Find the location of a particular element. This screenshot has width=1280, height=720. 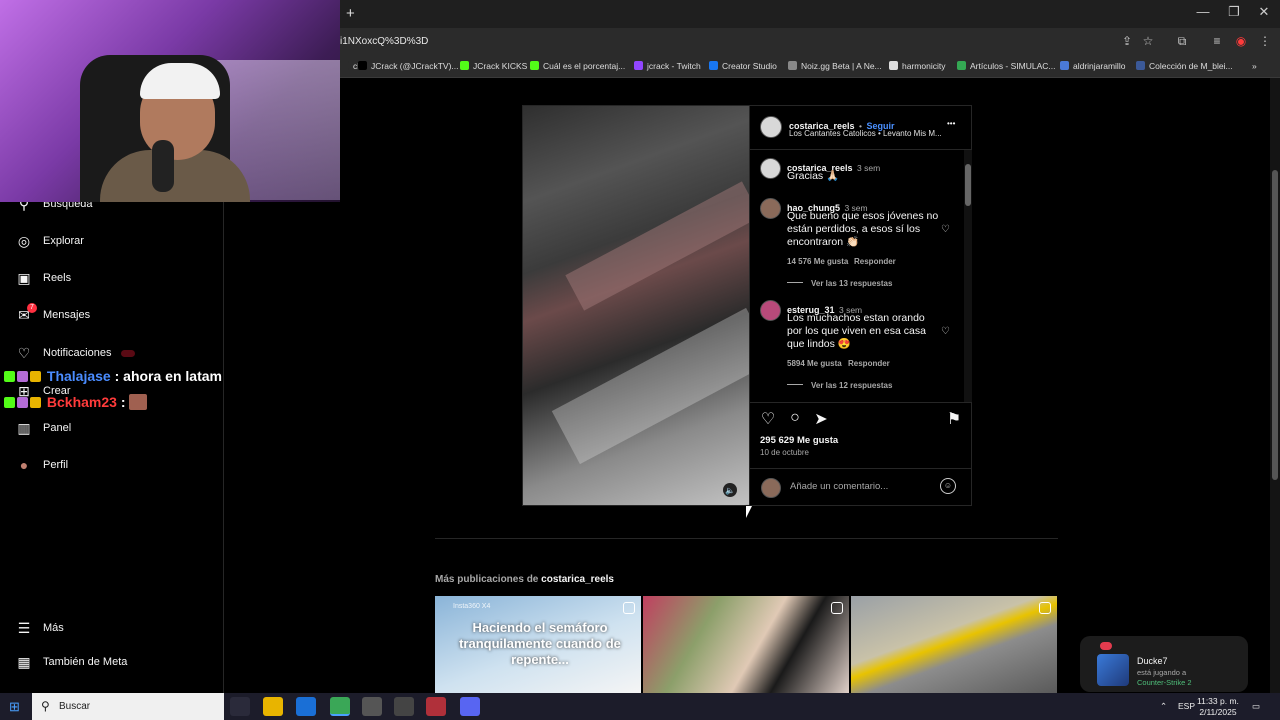

like-count: 295 629 Me gusta is located at coordinates (799, 440).